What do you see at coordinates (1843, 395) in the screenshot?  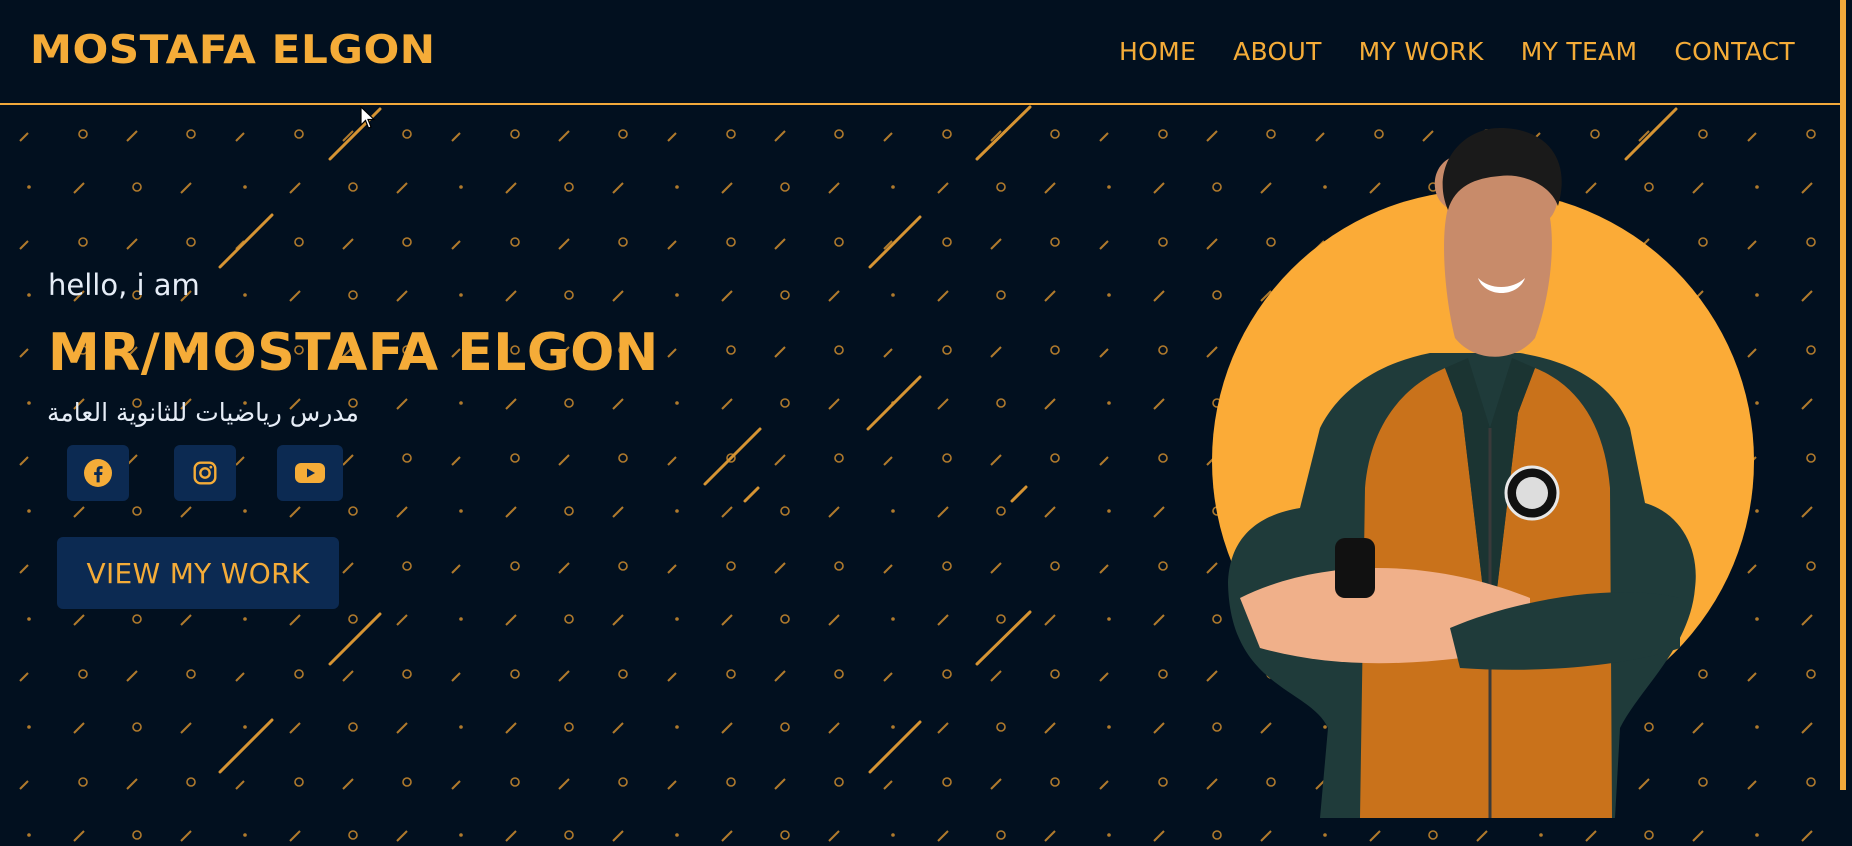 I see `scrollbar-thumb` at bounding box center [1843, 395].